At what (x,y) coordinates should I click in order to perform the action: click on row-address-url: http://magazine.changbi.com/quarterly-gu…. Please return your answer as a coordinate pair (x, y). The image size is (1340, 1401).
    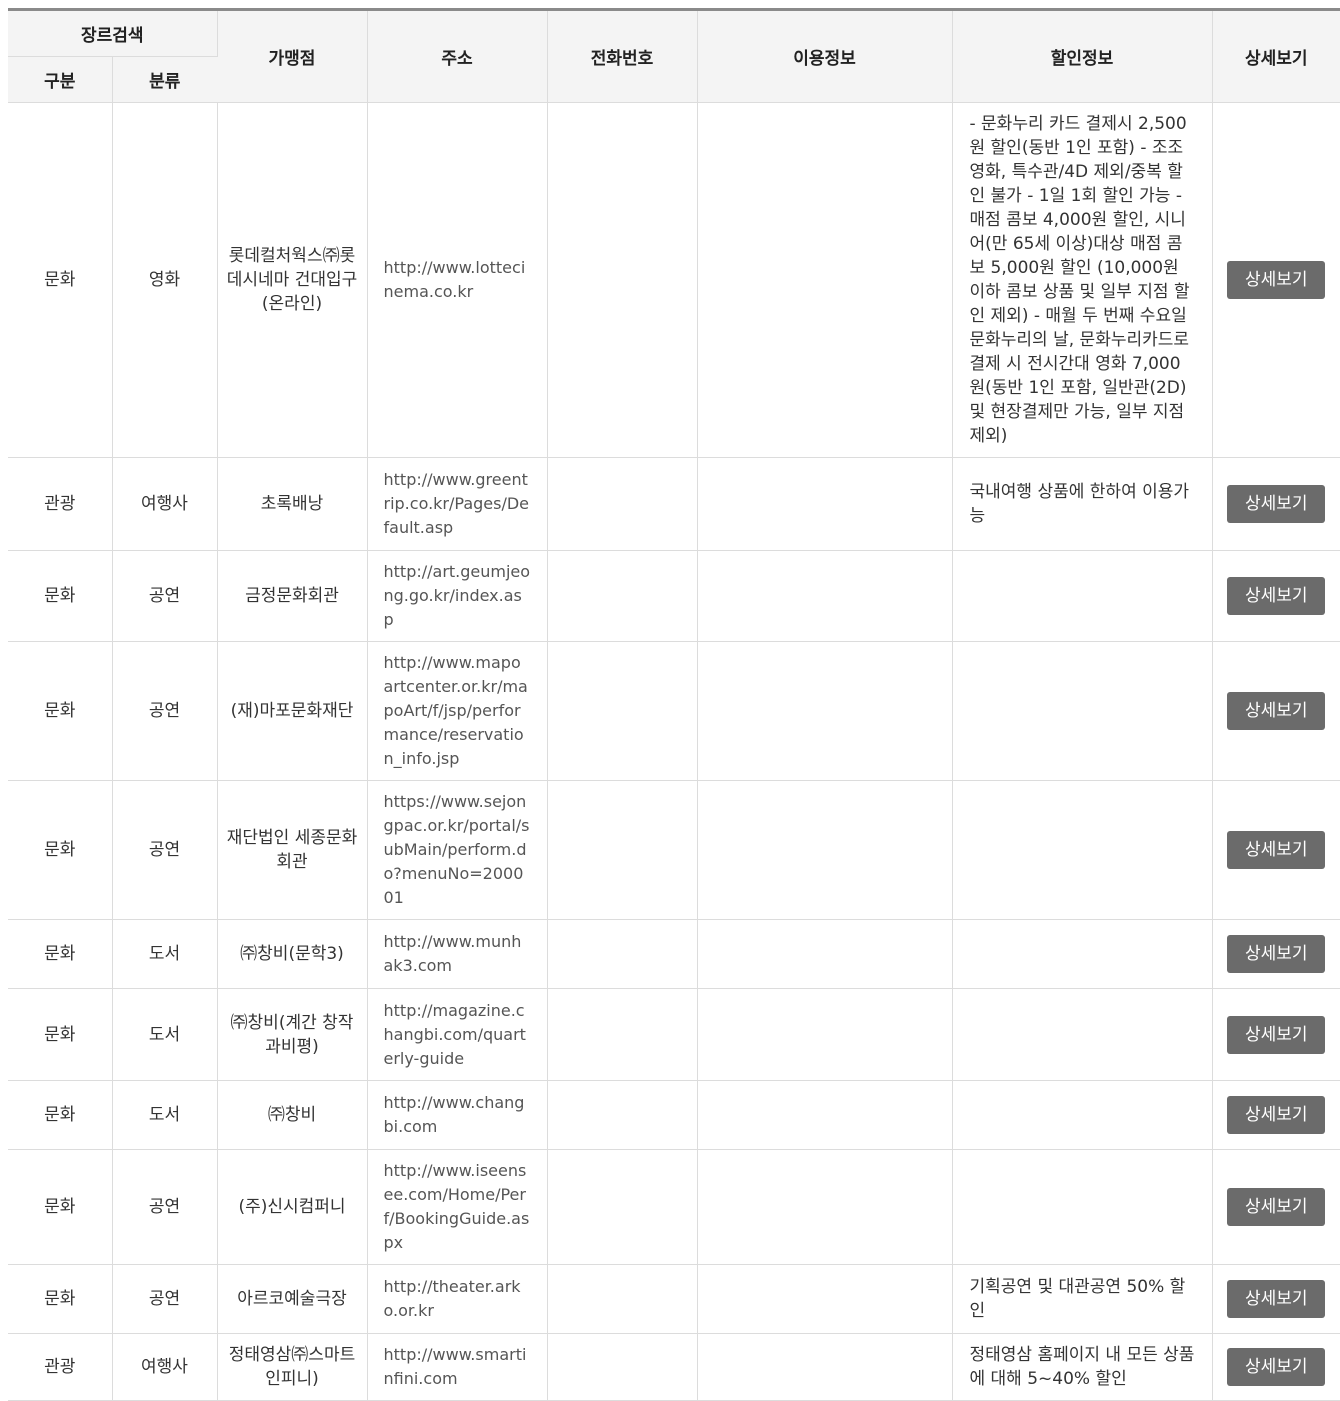
    Looking at the image, I should click on (457, 1034).